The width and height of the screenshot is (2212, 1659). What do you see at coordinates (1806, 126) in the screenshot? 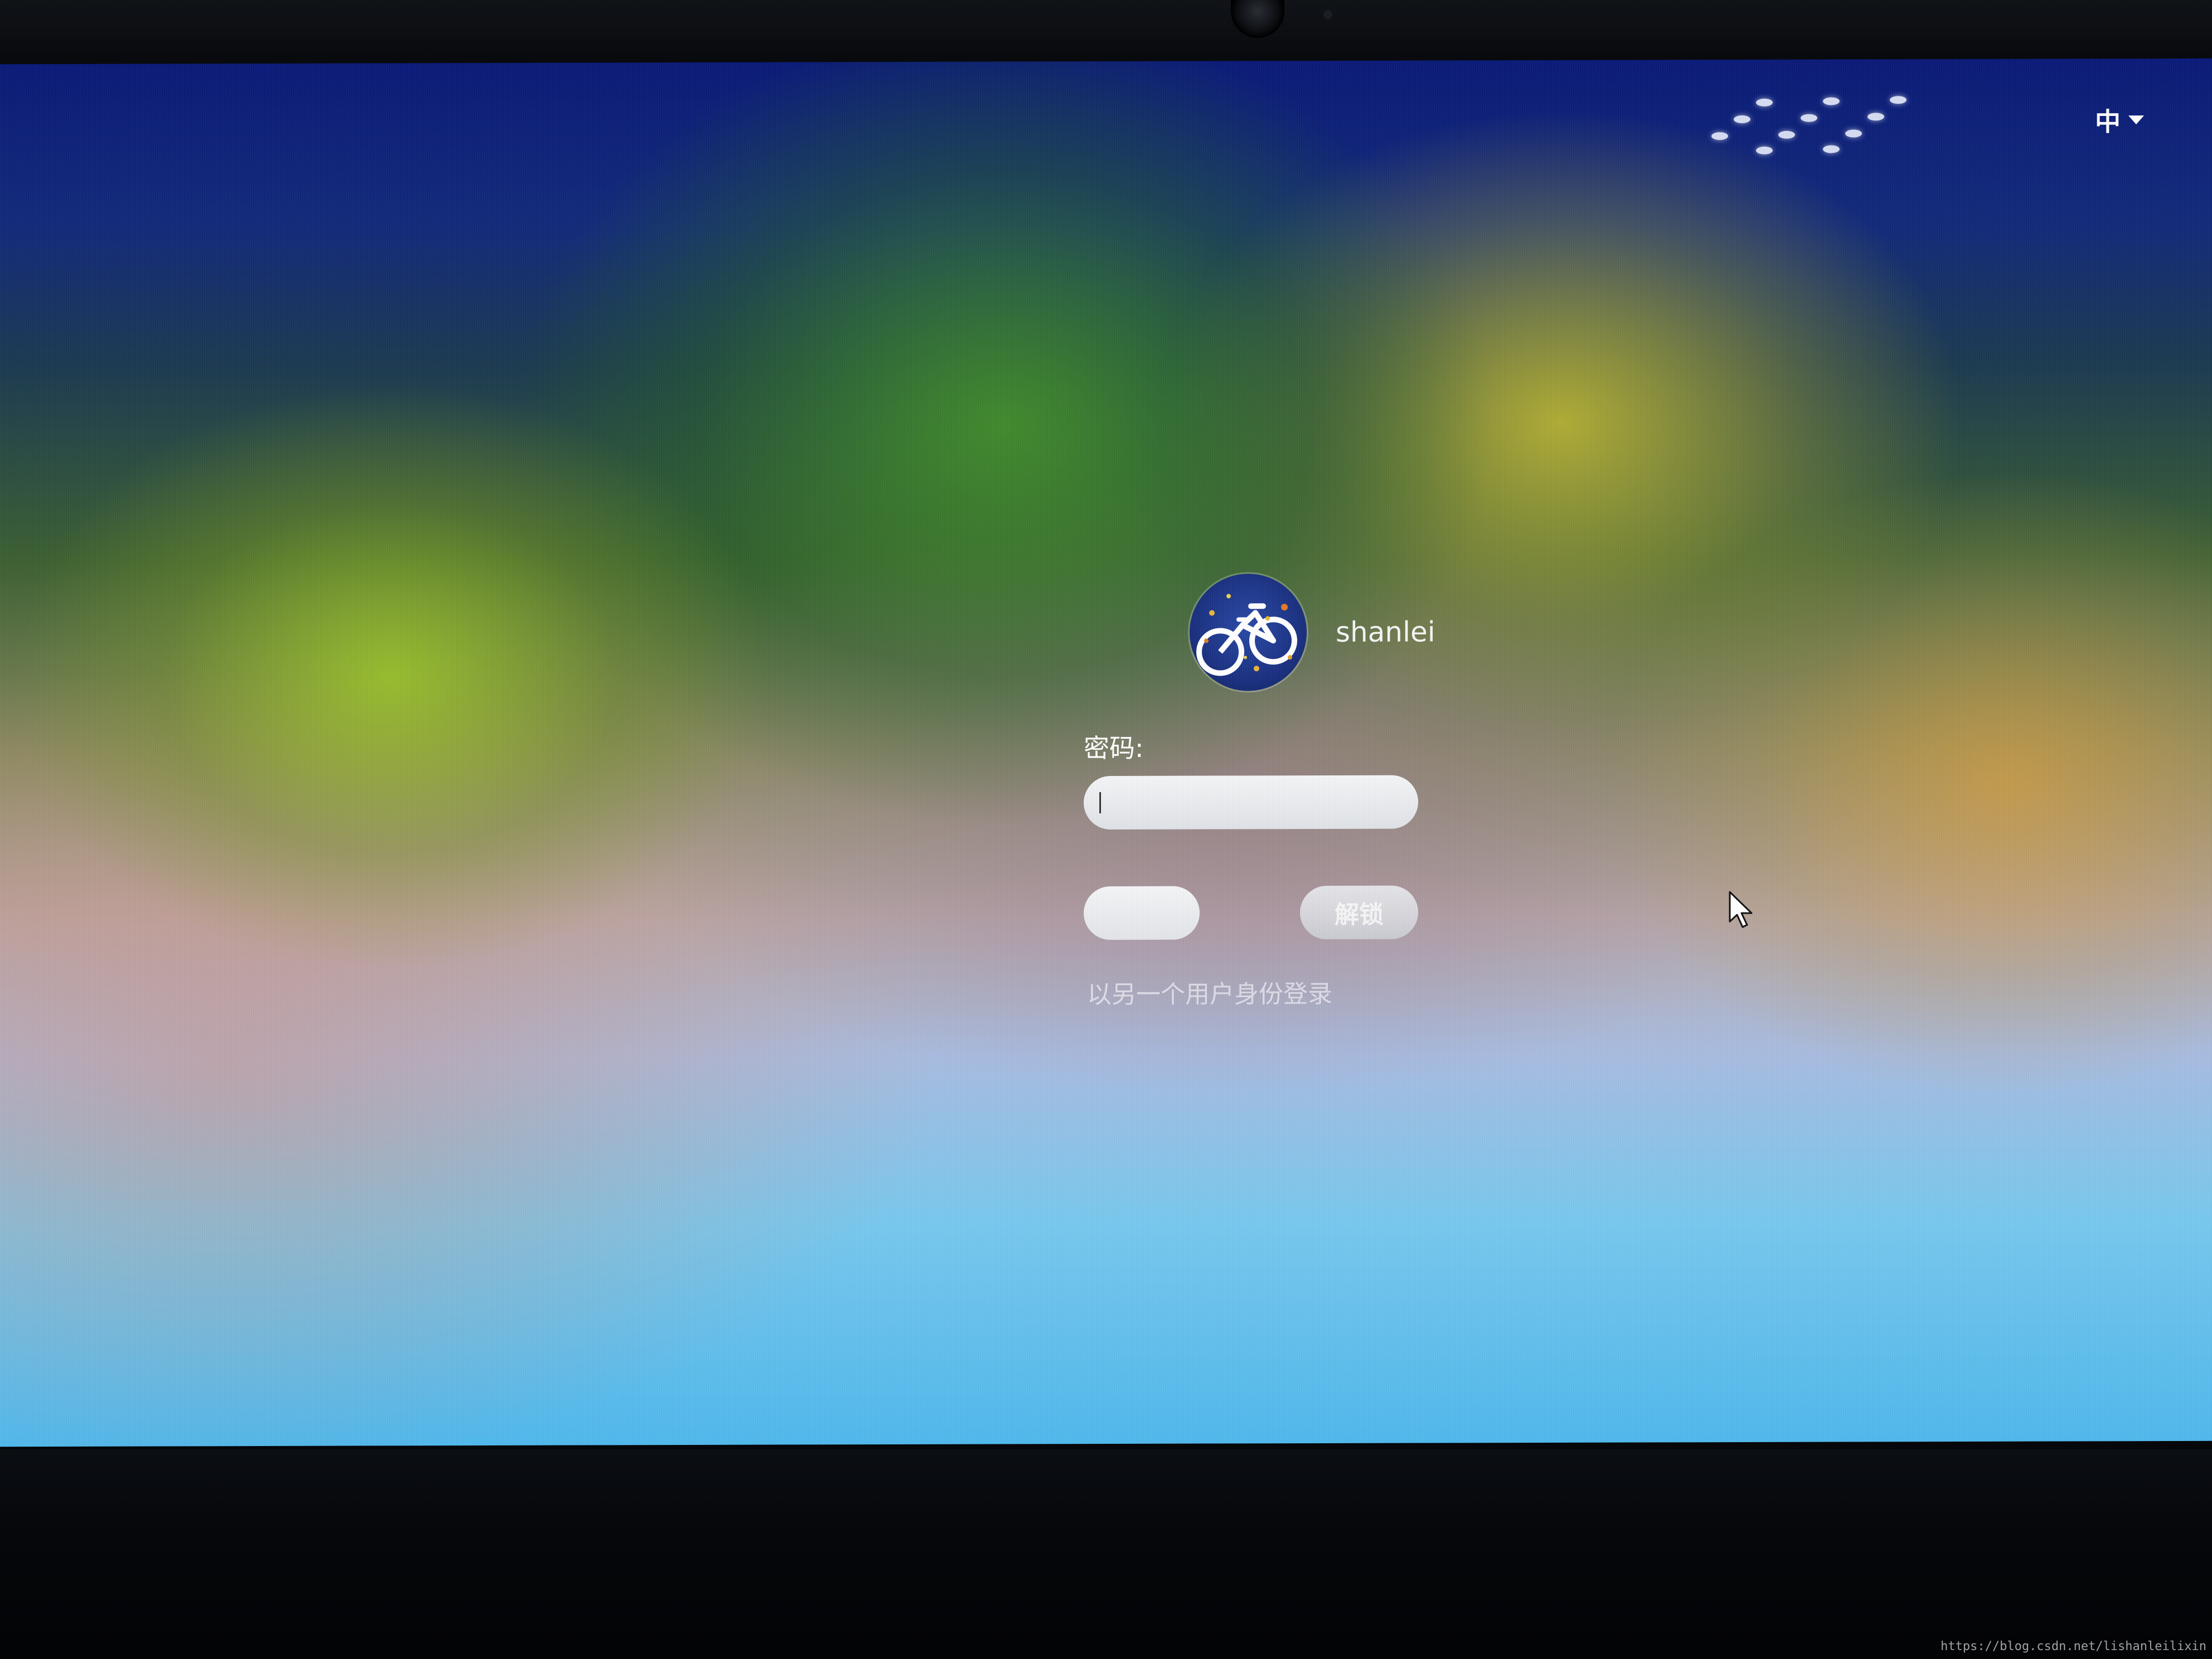
I see `light-reflection` at bounding box center [1806, 126].